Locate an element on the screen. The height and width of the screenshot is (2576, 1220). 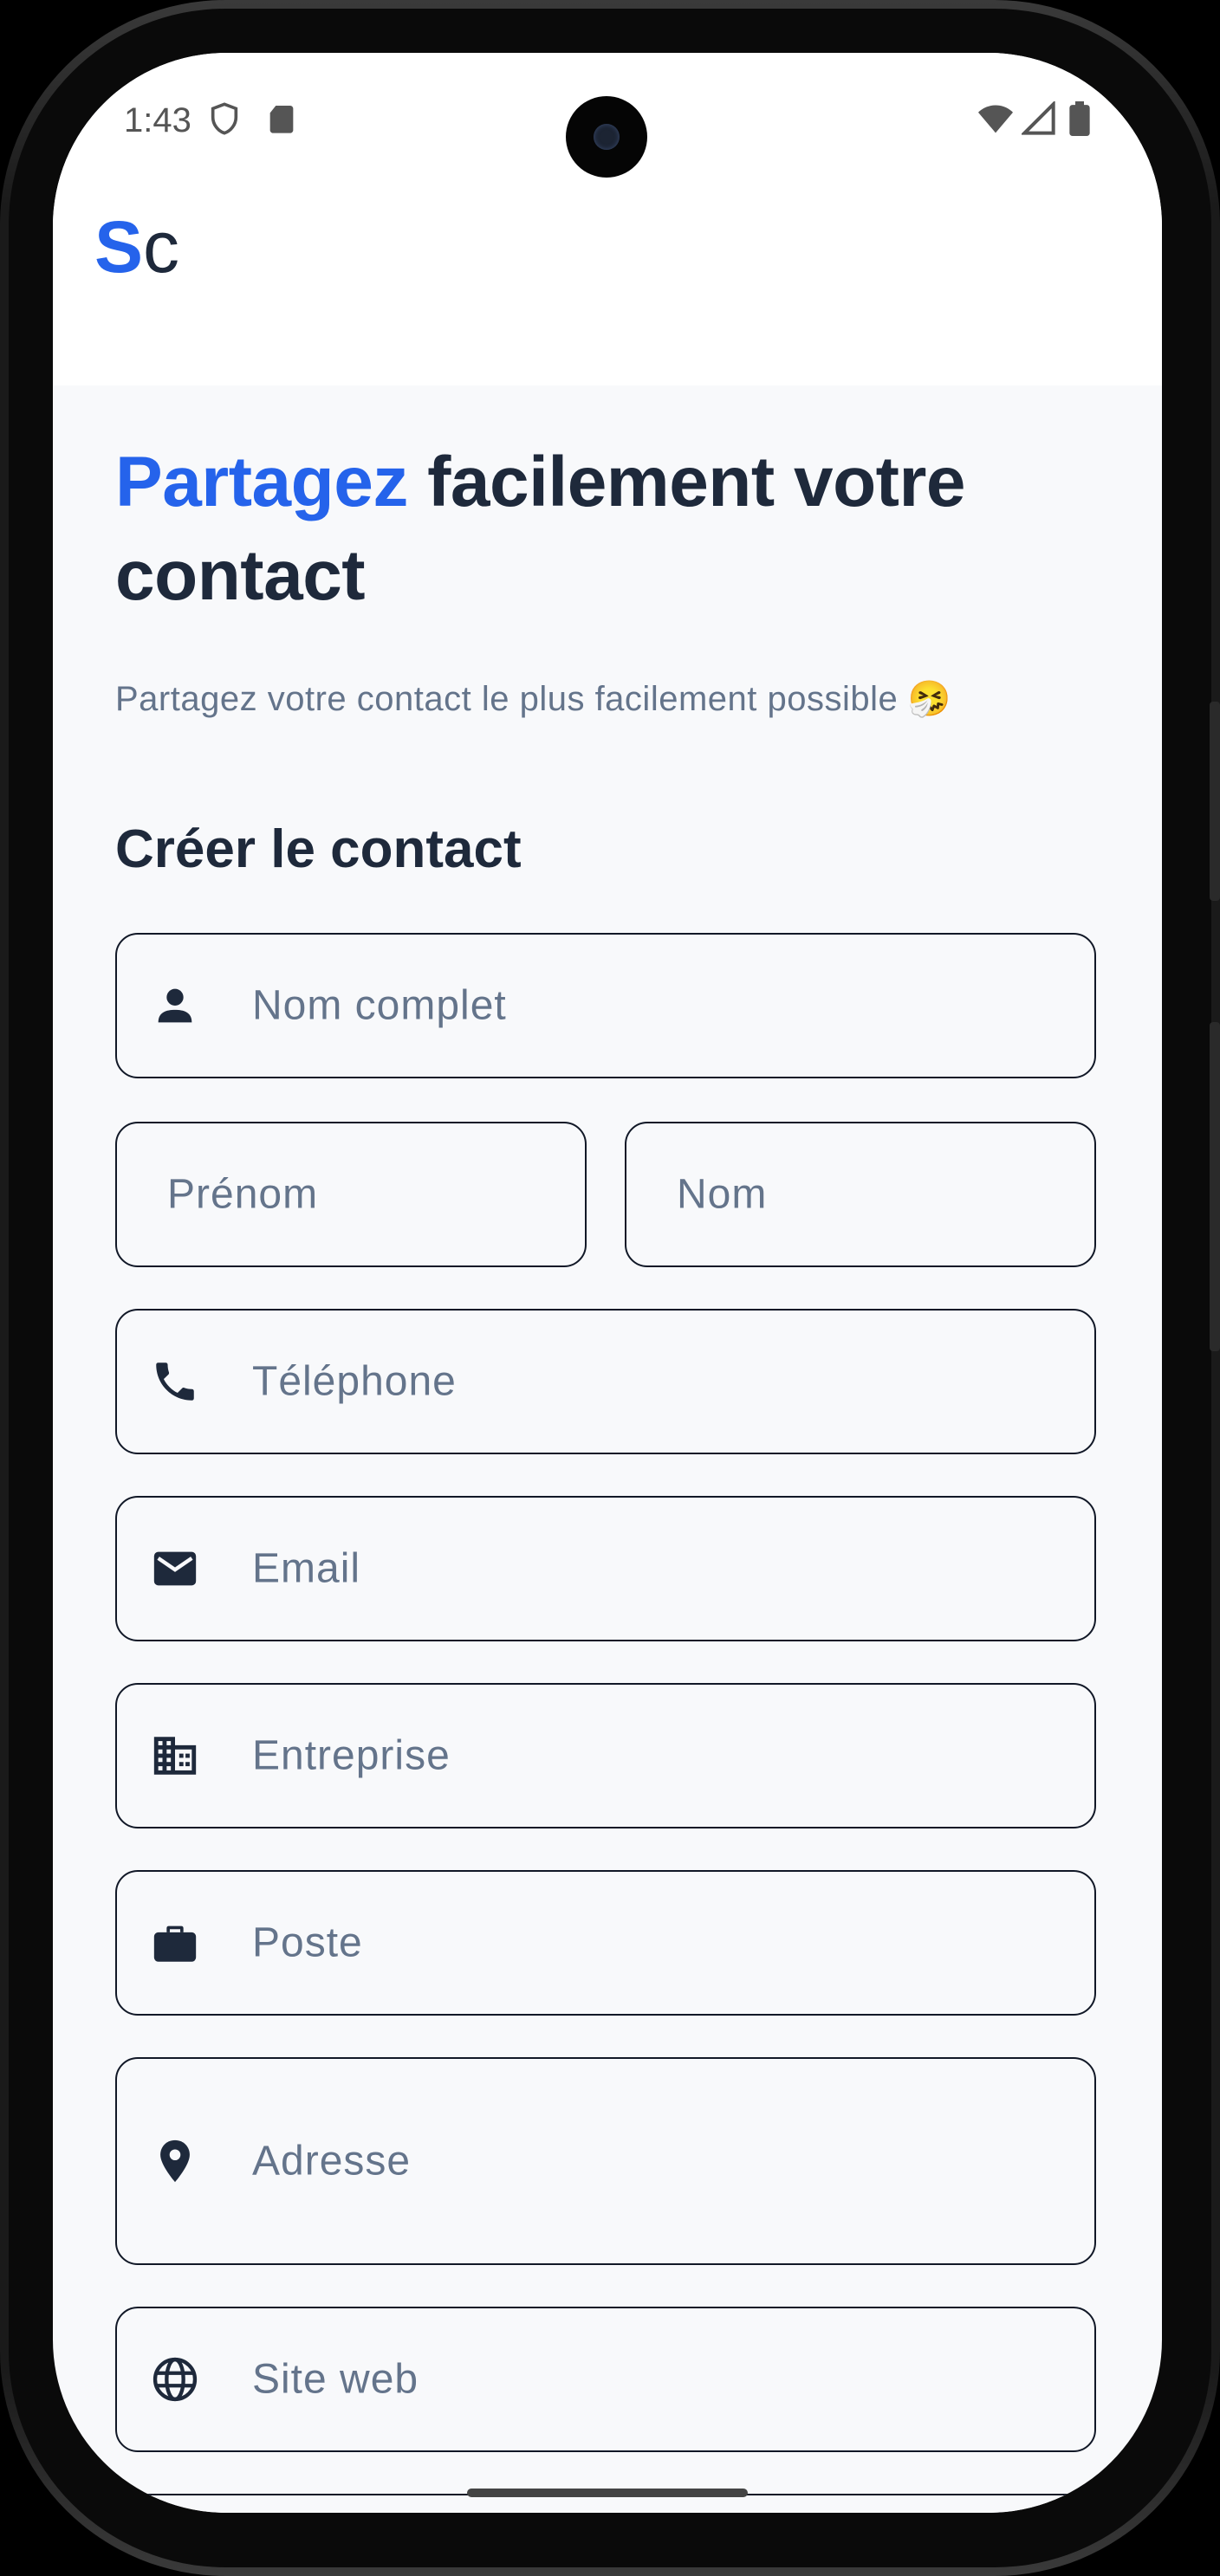
phone-placeholder: Téléphone is located at coordinates (355, 1381).